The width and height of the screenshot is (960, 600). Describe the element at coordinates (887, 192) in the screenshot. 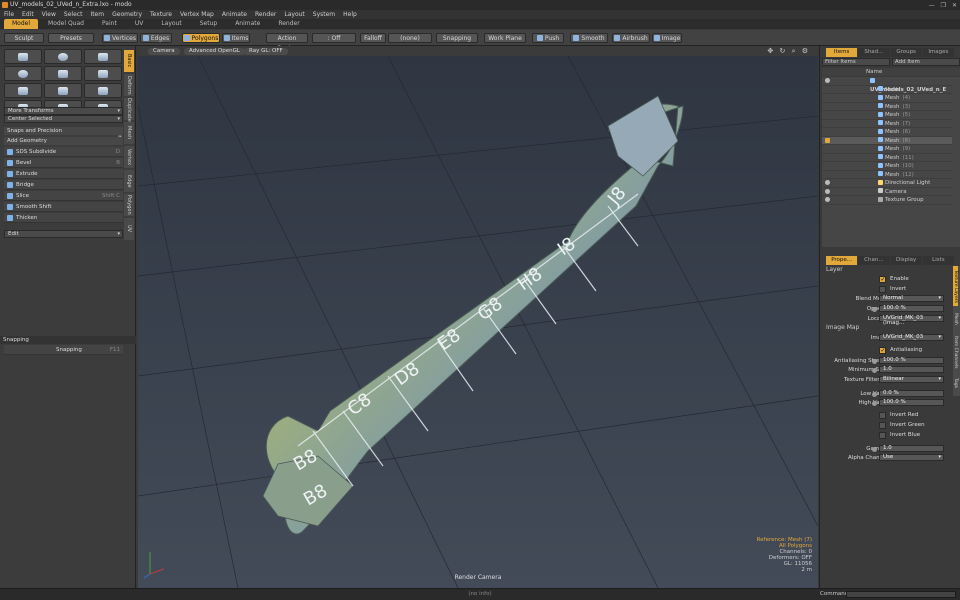

I see `list-item: Camera` at that location.